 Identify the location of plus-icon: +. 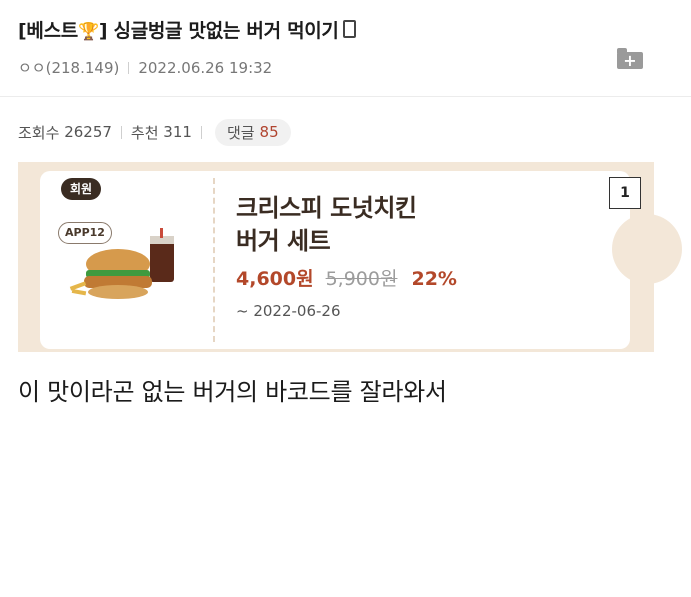
(630, 60).